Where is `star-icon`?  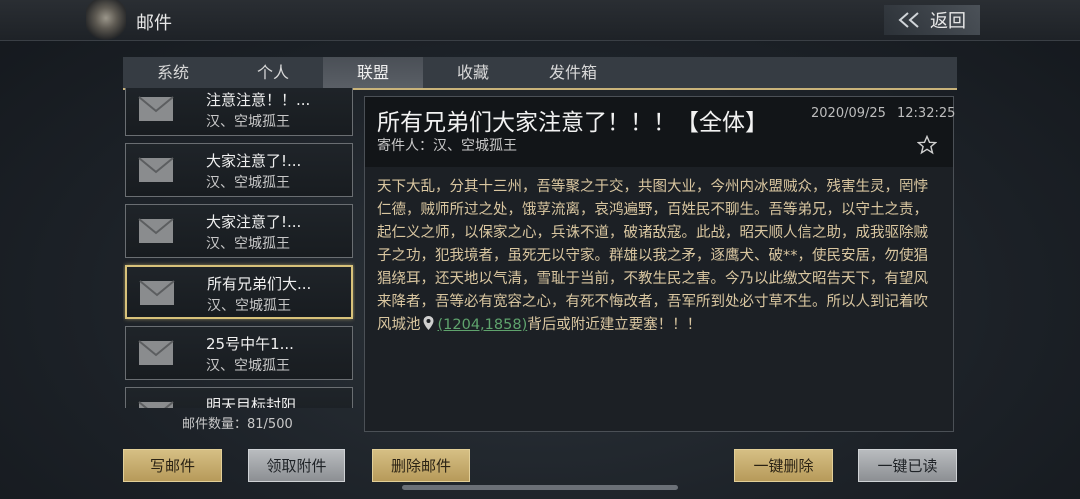
star-icon is located at coordinates (927, 145).